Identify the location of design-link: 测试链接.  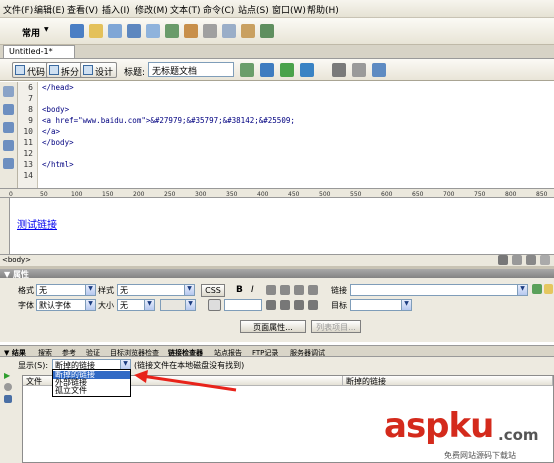
(37, 223).